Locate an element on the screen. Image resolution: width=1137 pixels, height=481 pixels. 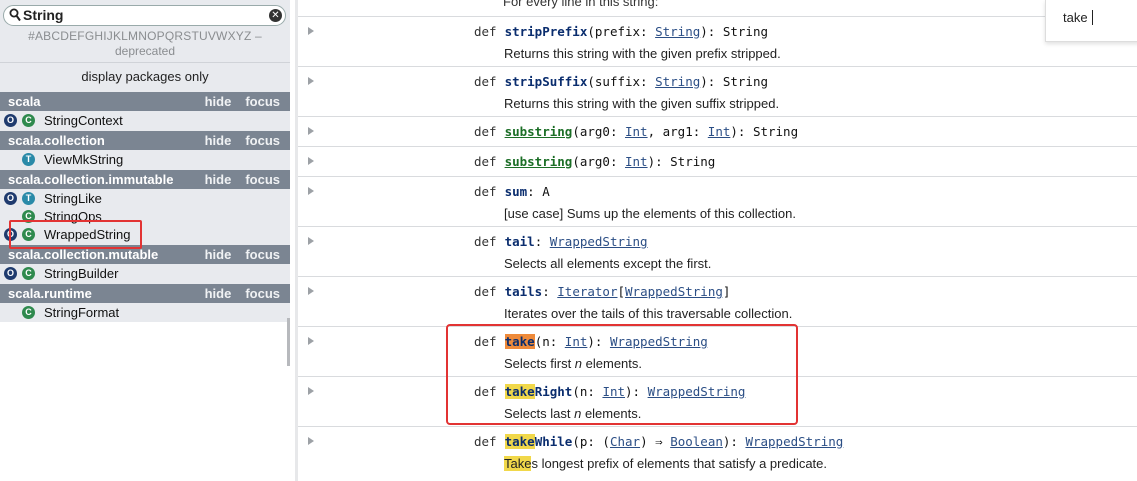
sidebar-entry-stringcontext: O C StringContext is located at coordinates (145, 120).